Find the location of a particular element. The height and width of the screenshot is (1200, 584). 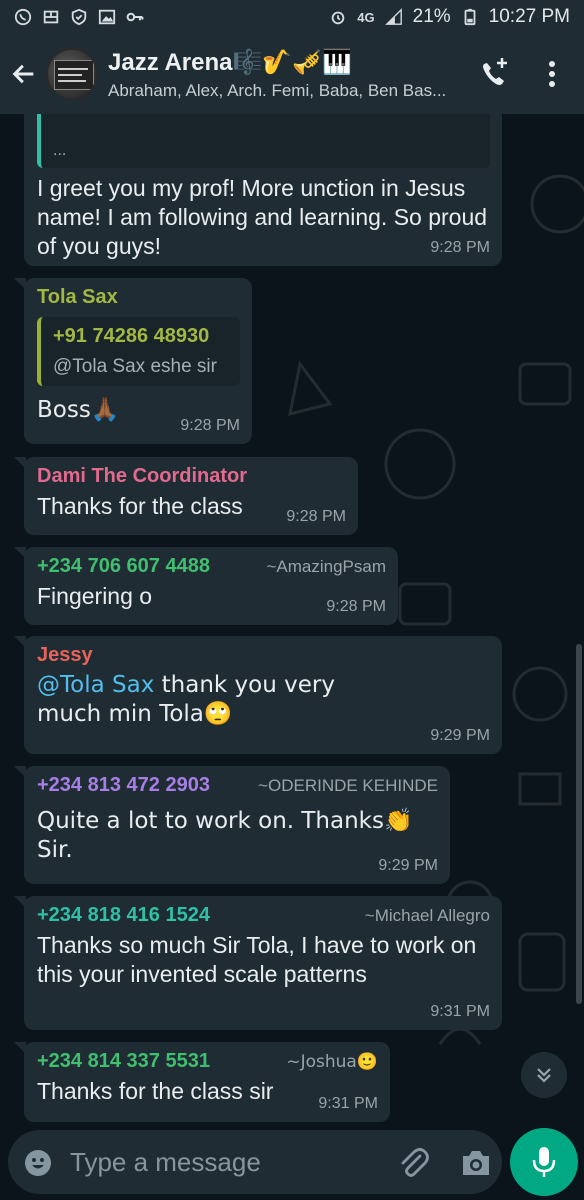

sender-number: +234 706 607 4488 is located at coordinates (123, 566).